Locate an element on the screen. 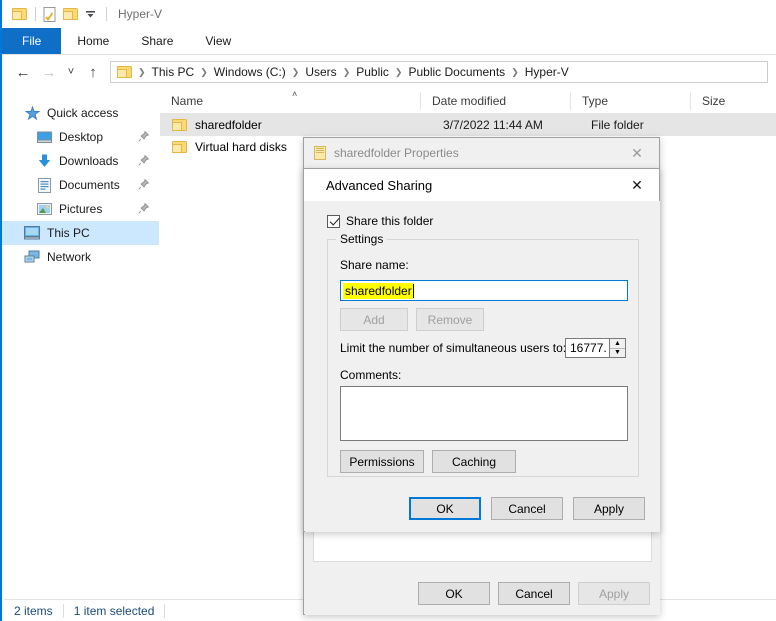 This screenshot has height=621, width=776. checkbox-box is located at coordinates (333, 221).